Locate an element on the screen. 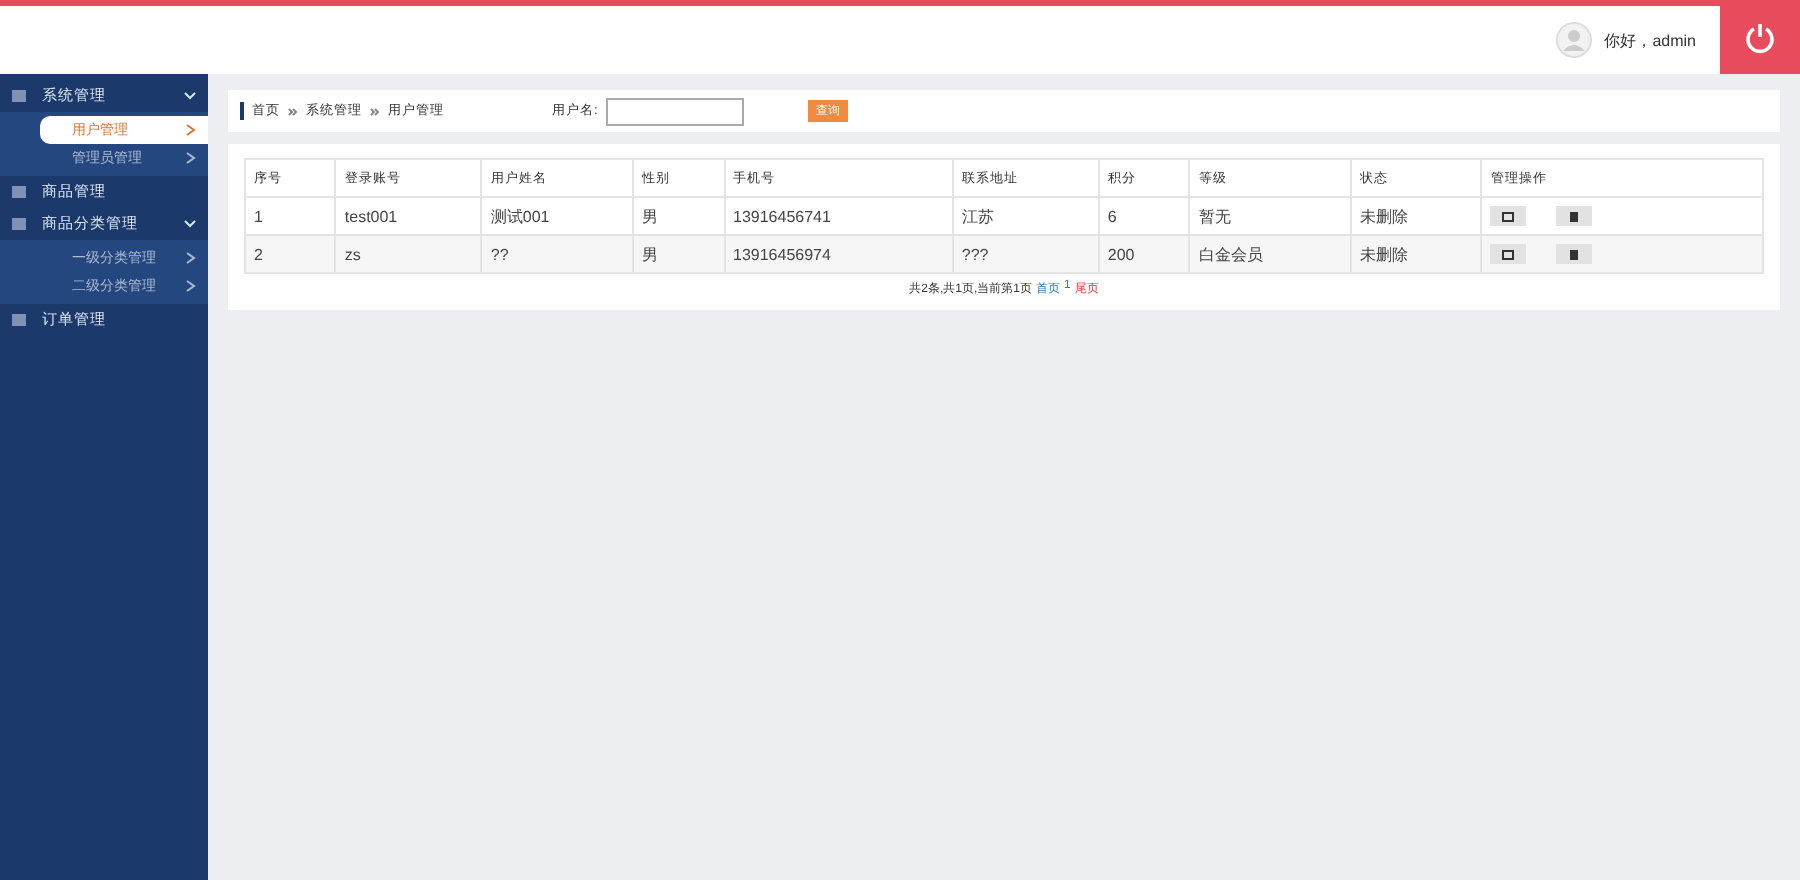  user-avatar-icon is located at coordinates (1574, 40).